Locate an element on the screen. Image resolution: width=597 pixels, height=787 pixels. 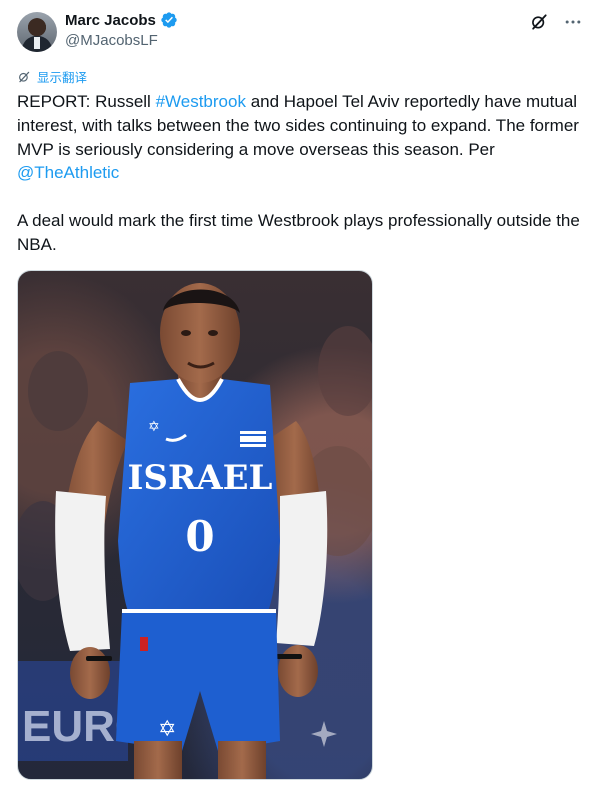
tweet-text-part: REPORT: Russell is located at coordinates (86, 101).